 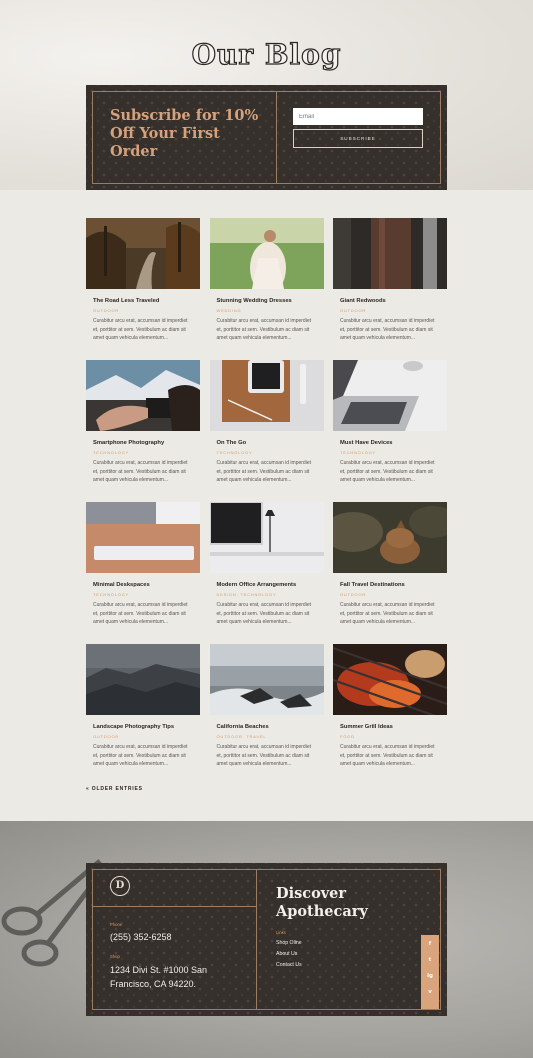 I want to click on post-category: DESIGN, TECHNOLOGY, so click(x=267, y=594).